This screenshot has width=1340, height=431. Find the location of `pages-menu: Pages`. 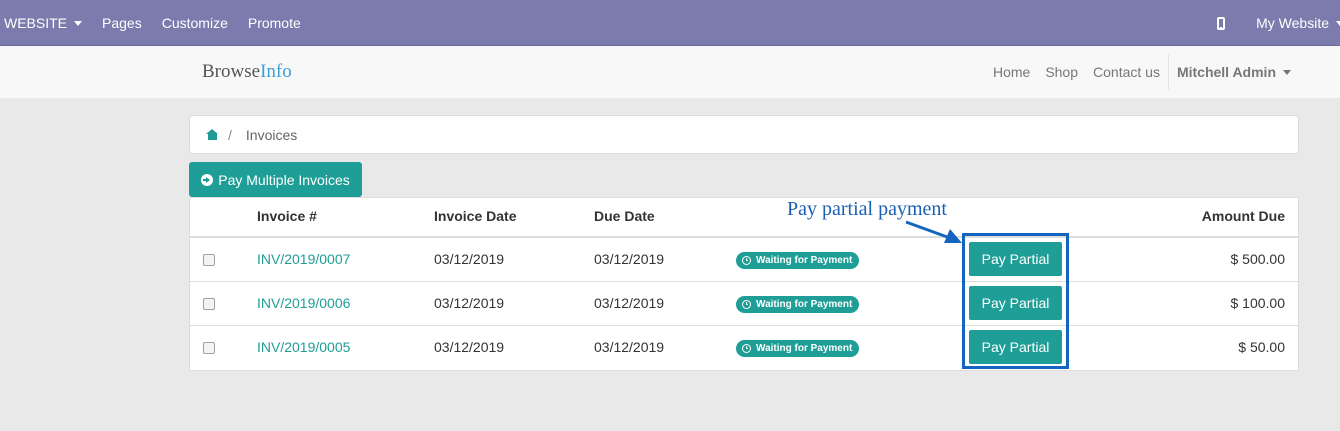

pages-menu: Pages is located at coordinates (122, 23).